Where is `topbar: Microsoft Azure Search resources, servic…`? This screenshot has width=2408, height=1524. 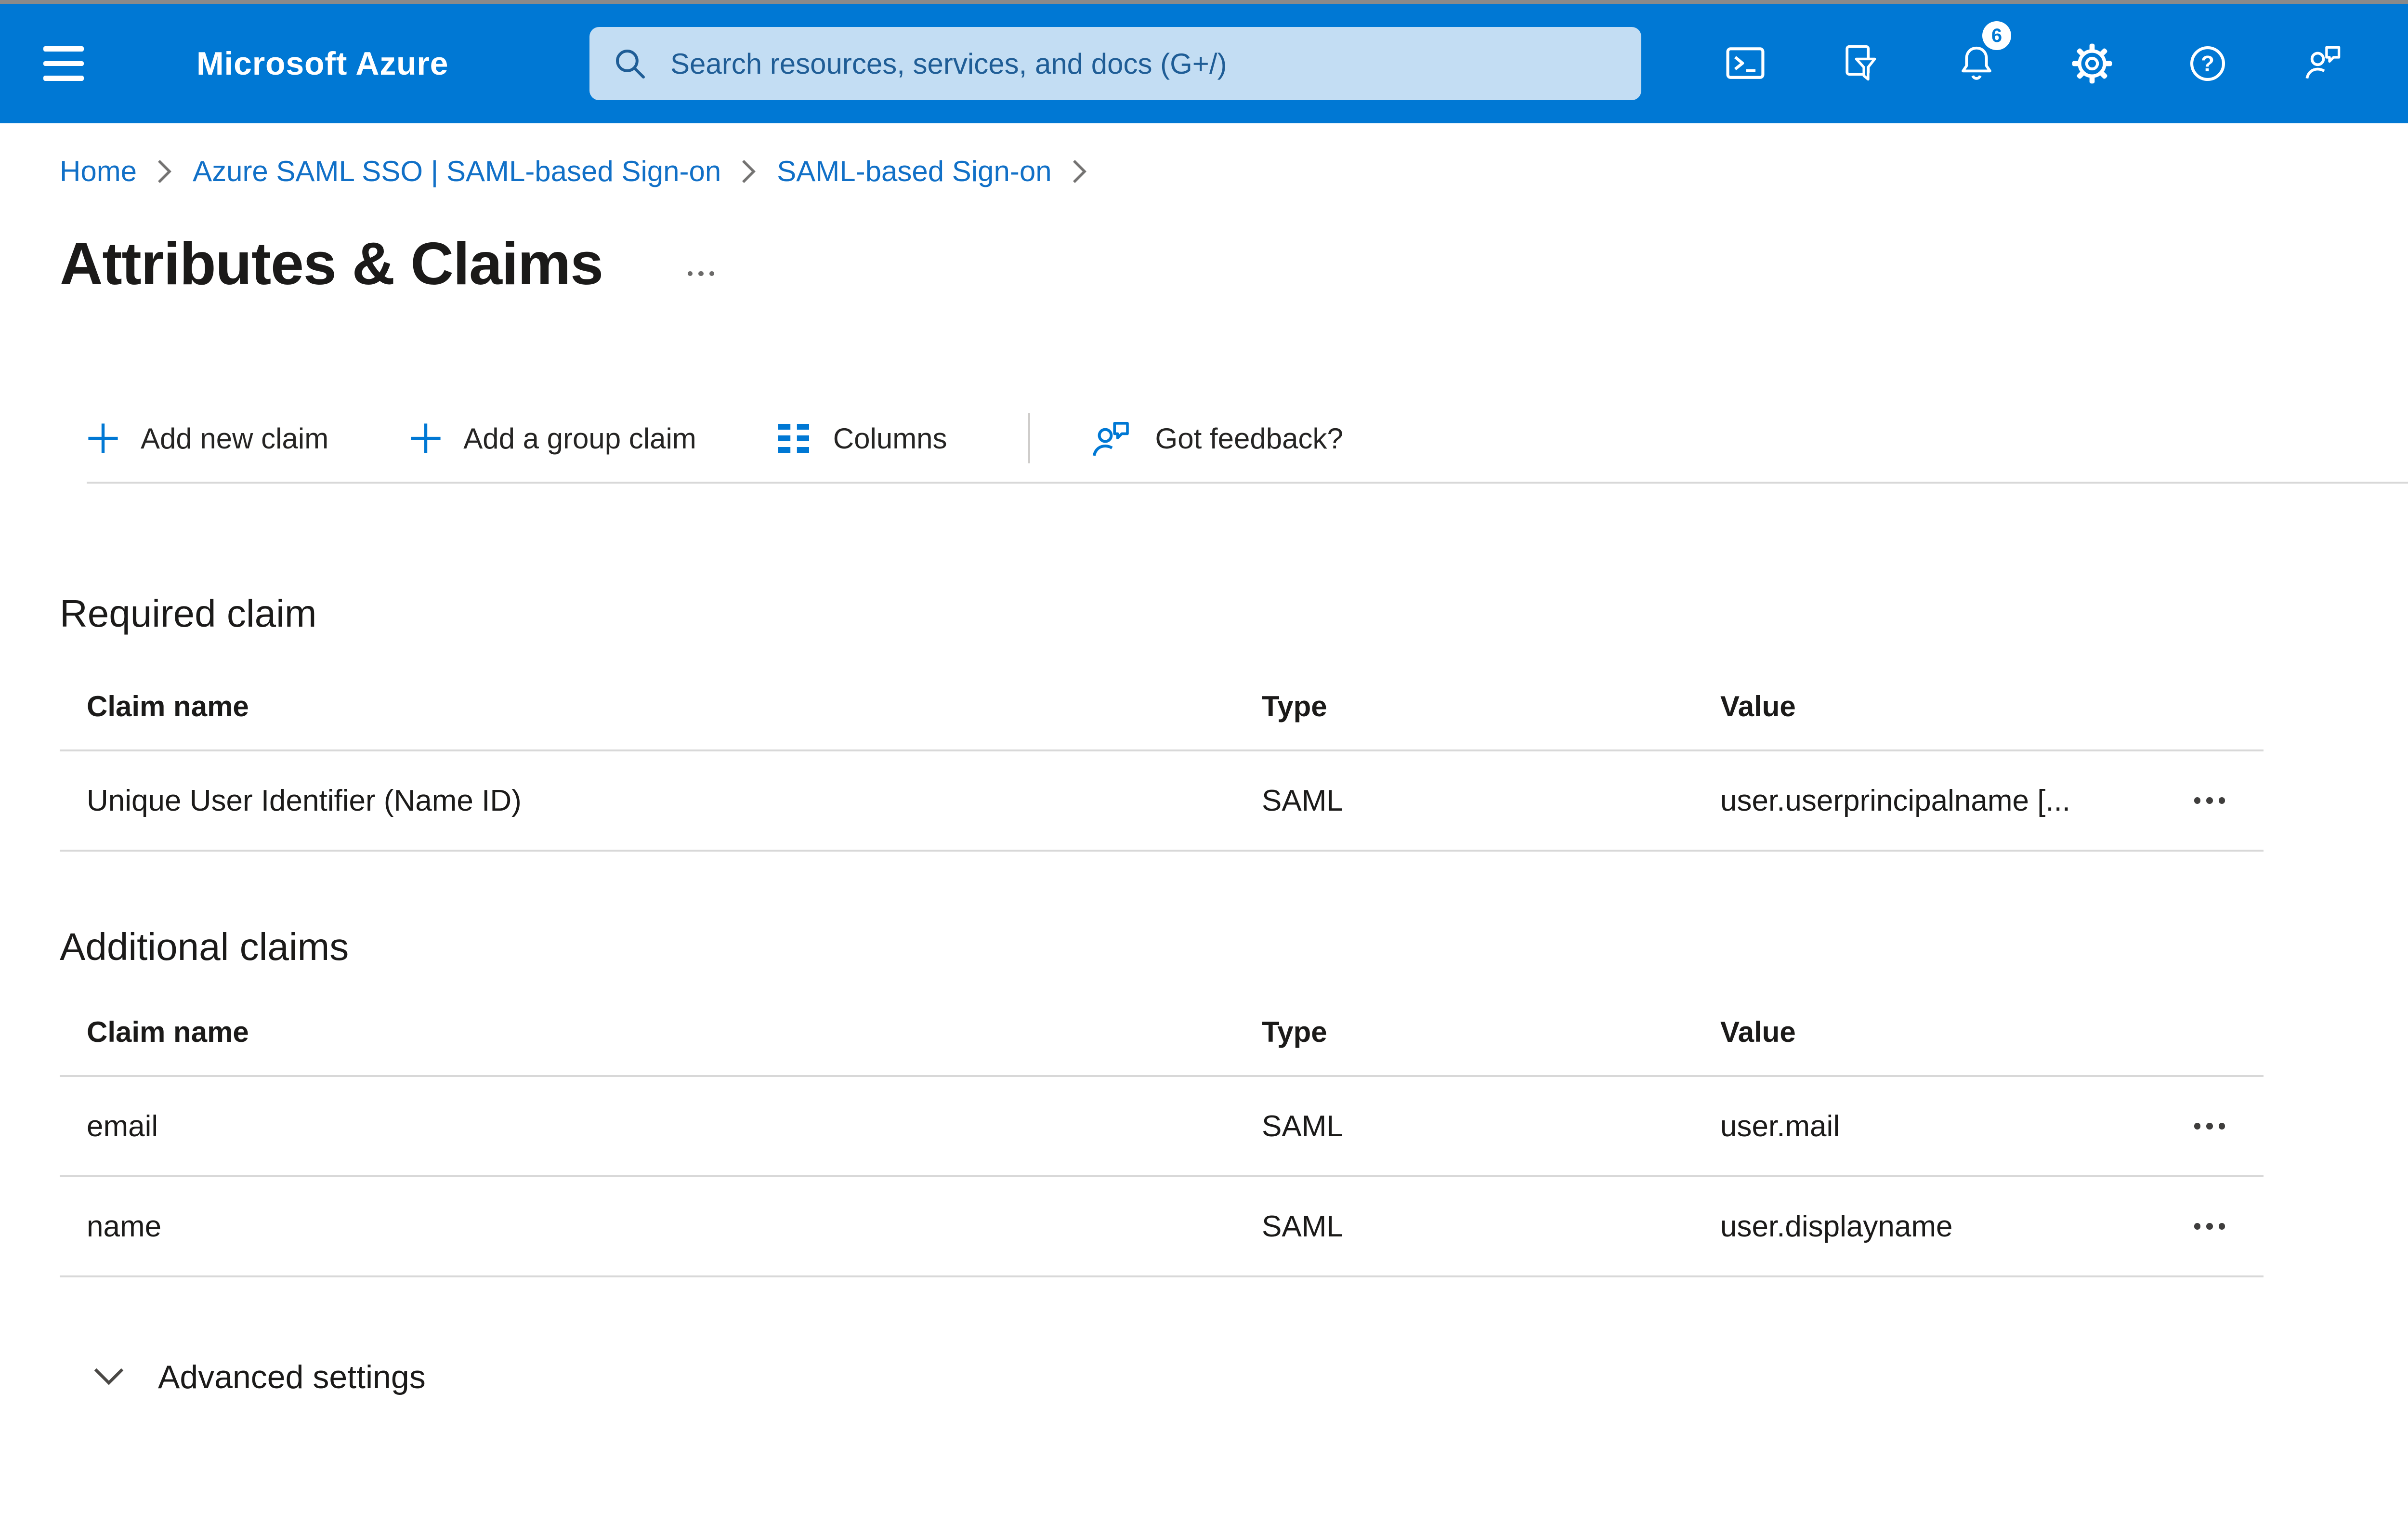 topbar: Microsoft Azure Search resources, servic… is located at coordinates (1204, 64).